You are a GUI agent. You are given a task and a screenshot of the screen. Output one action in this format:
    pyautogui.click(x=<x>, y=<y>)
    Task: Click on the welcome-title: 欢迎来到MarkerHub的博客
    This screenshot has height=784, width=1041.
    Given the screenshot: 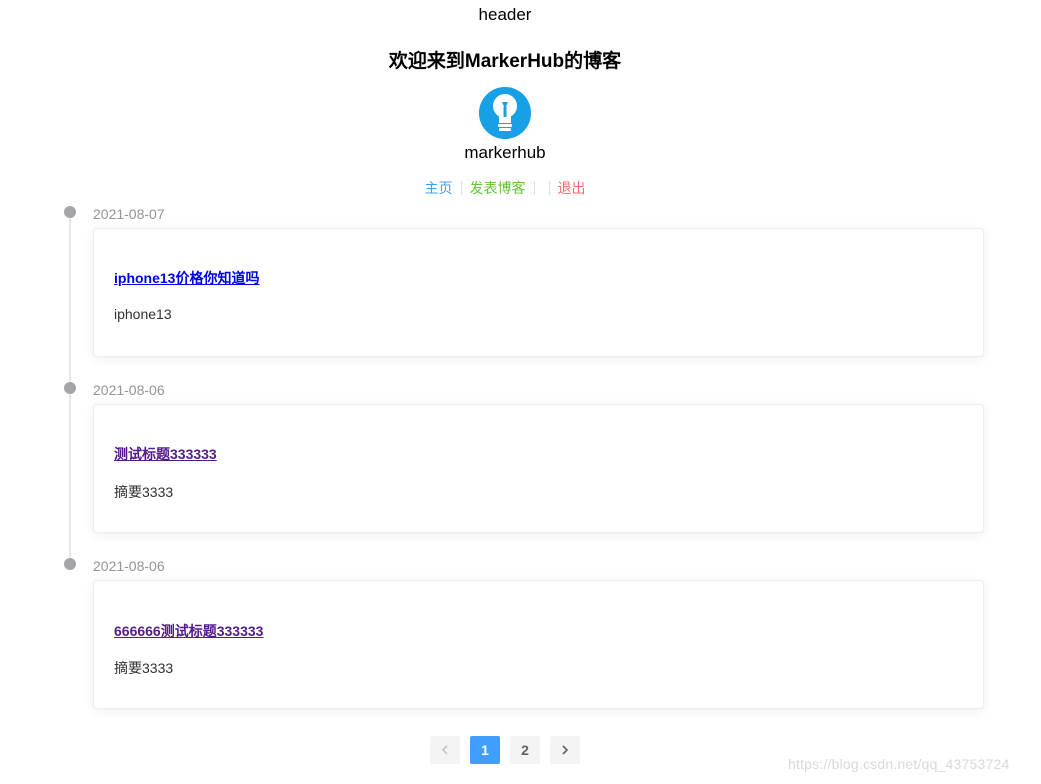 What is the action you would take?
    pyautogui.click(x=505, y=61)
    